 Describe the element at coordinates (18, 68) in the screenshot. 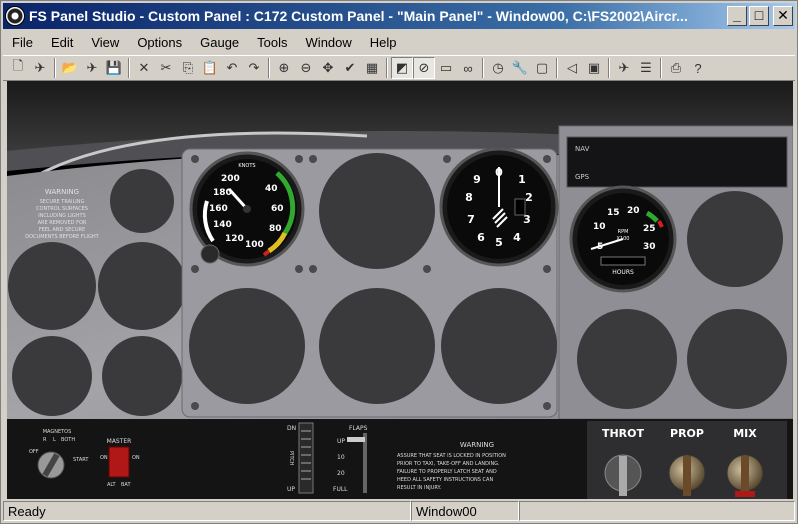

I see `new-icon: 🗋` at that location.